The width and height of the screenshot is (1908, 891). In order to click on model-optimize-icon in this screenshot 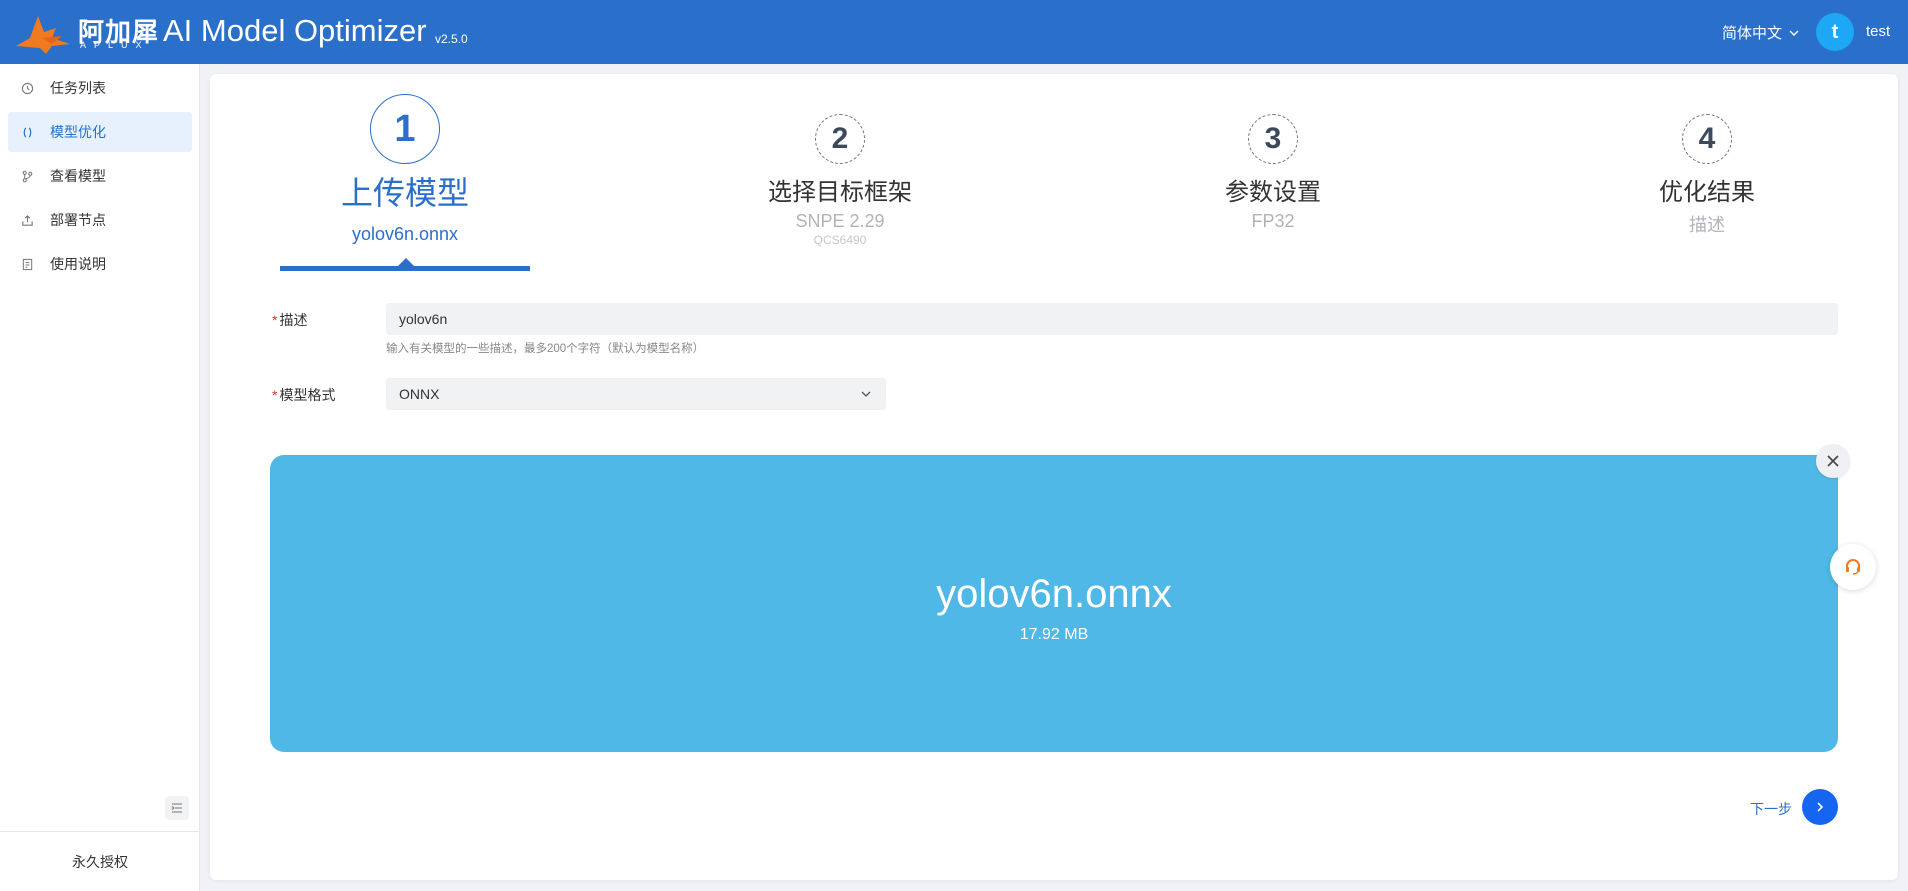, I will do `click(27, 132)`.